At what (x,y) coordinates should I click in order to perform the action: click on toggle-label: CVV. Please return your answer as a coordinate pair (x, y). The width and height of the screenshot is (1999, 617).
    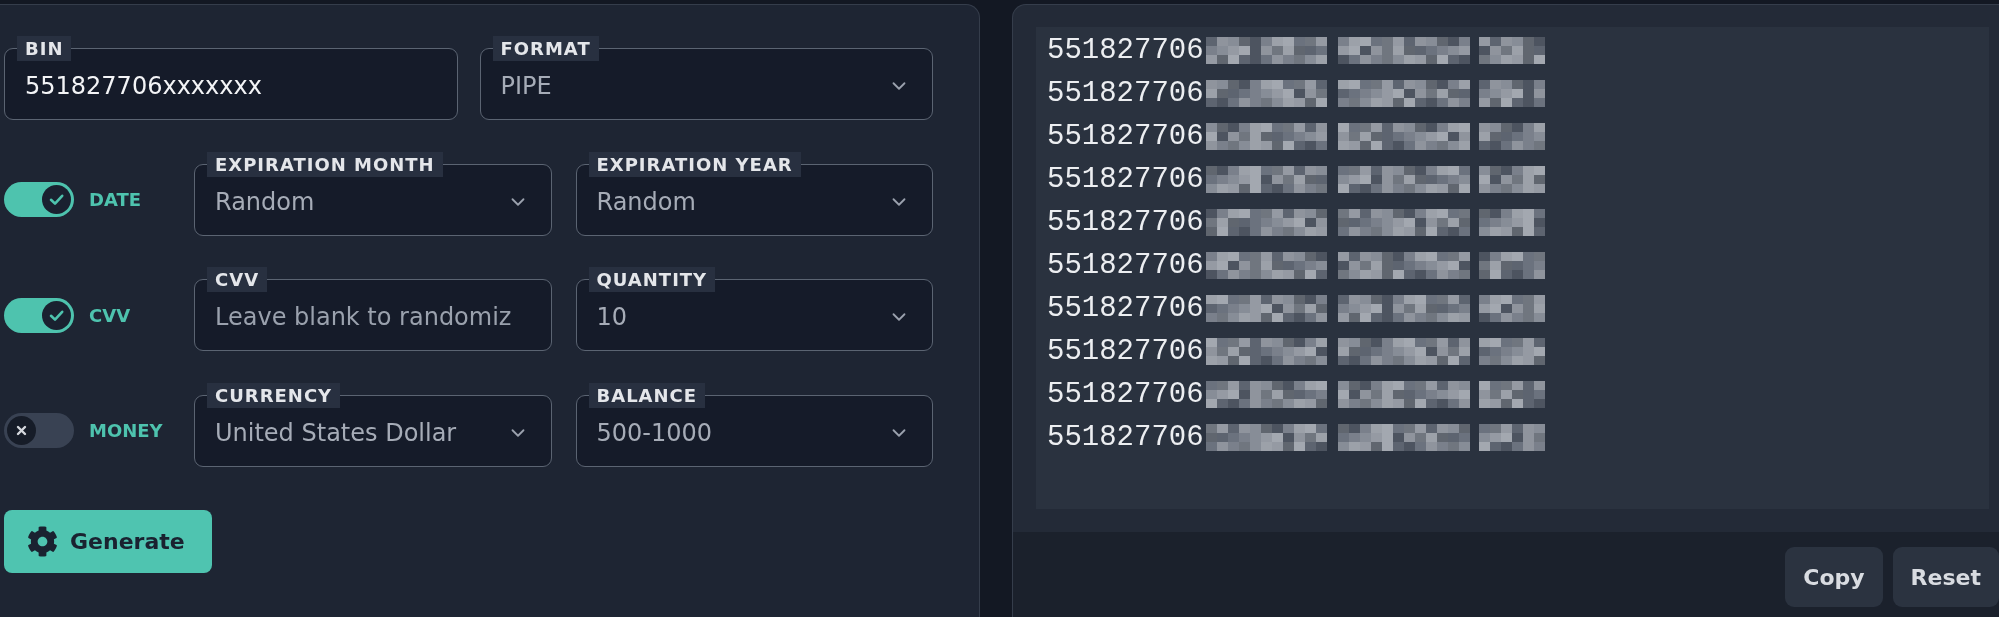
    Looking at the image, I should click on (110, 315).